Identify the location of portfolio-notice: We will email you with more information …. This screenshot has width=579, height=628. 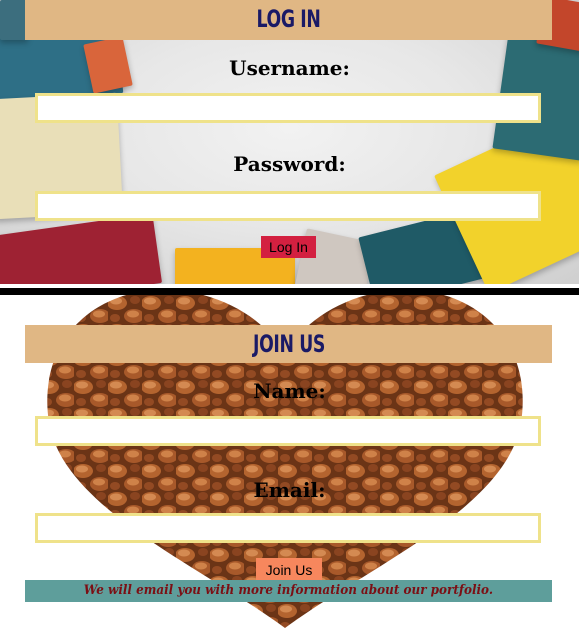
(288, 591).